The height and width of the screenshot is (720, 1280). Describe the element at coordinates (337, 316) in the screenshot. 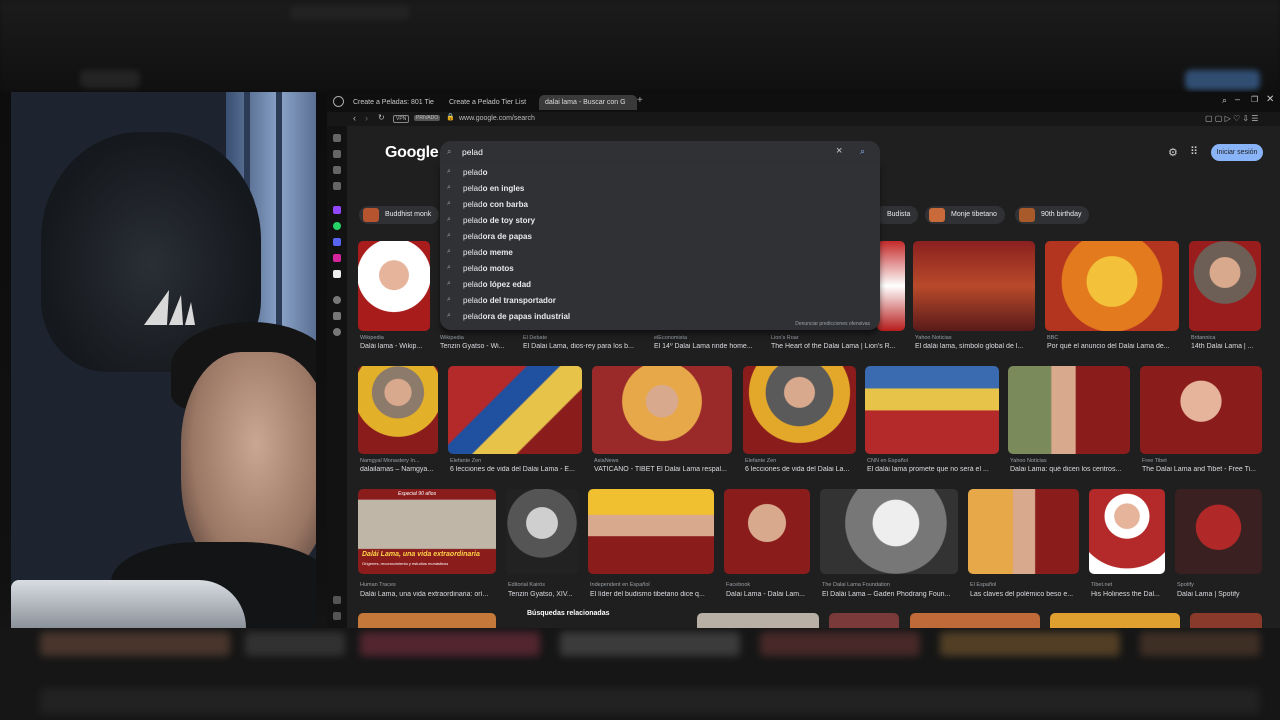

I see `sidebar-cube-icon` at that location.